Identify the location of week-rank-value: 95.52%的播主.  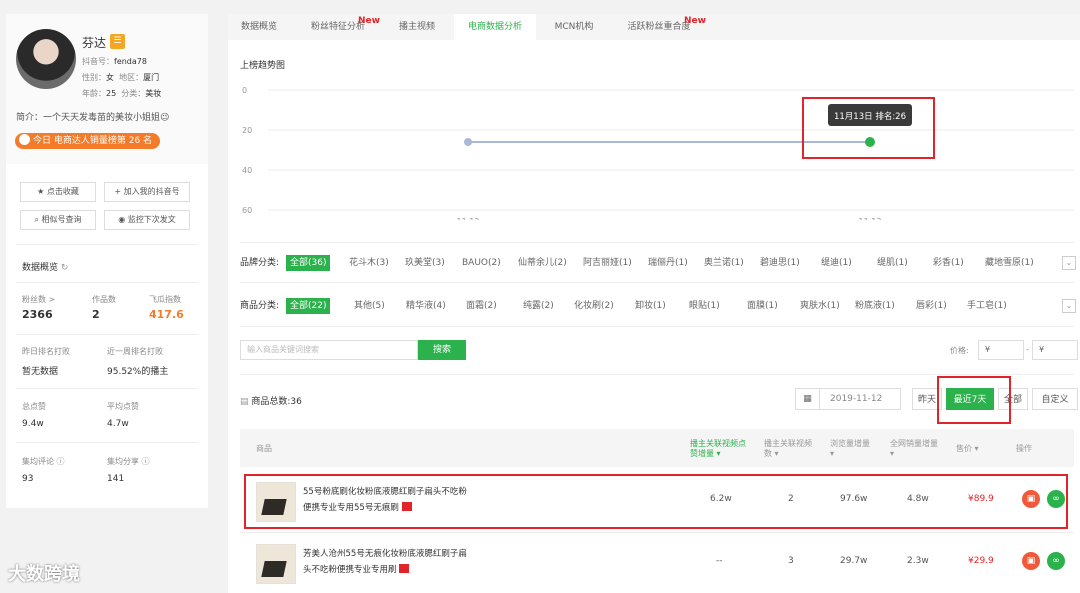
(138, 372).